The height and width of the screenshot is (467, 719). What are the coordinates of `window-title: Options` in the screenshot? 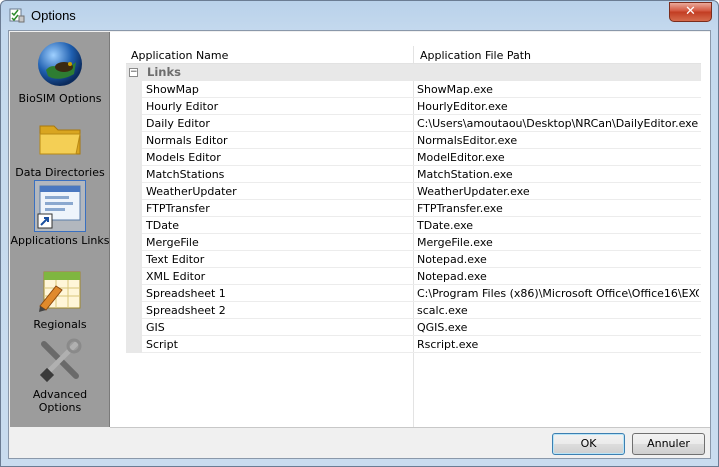 It's located at (53, 15).